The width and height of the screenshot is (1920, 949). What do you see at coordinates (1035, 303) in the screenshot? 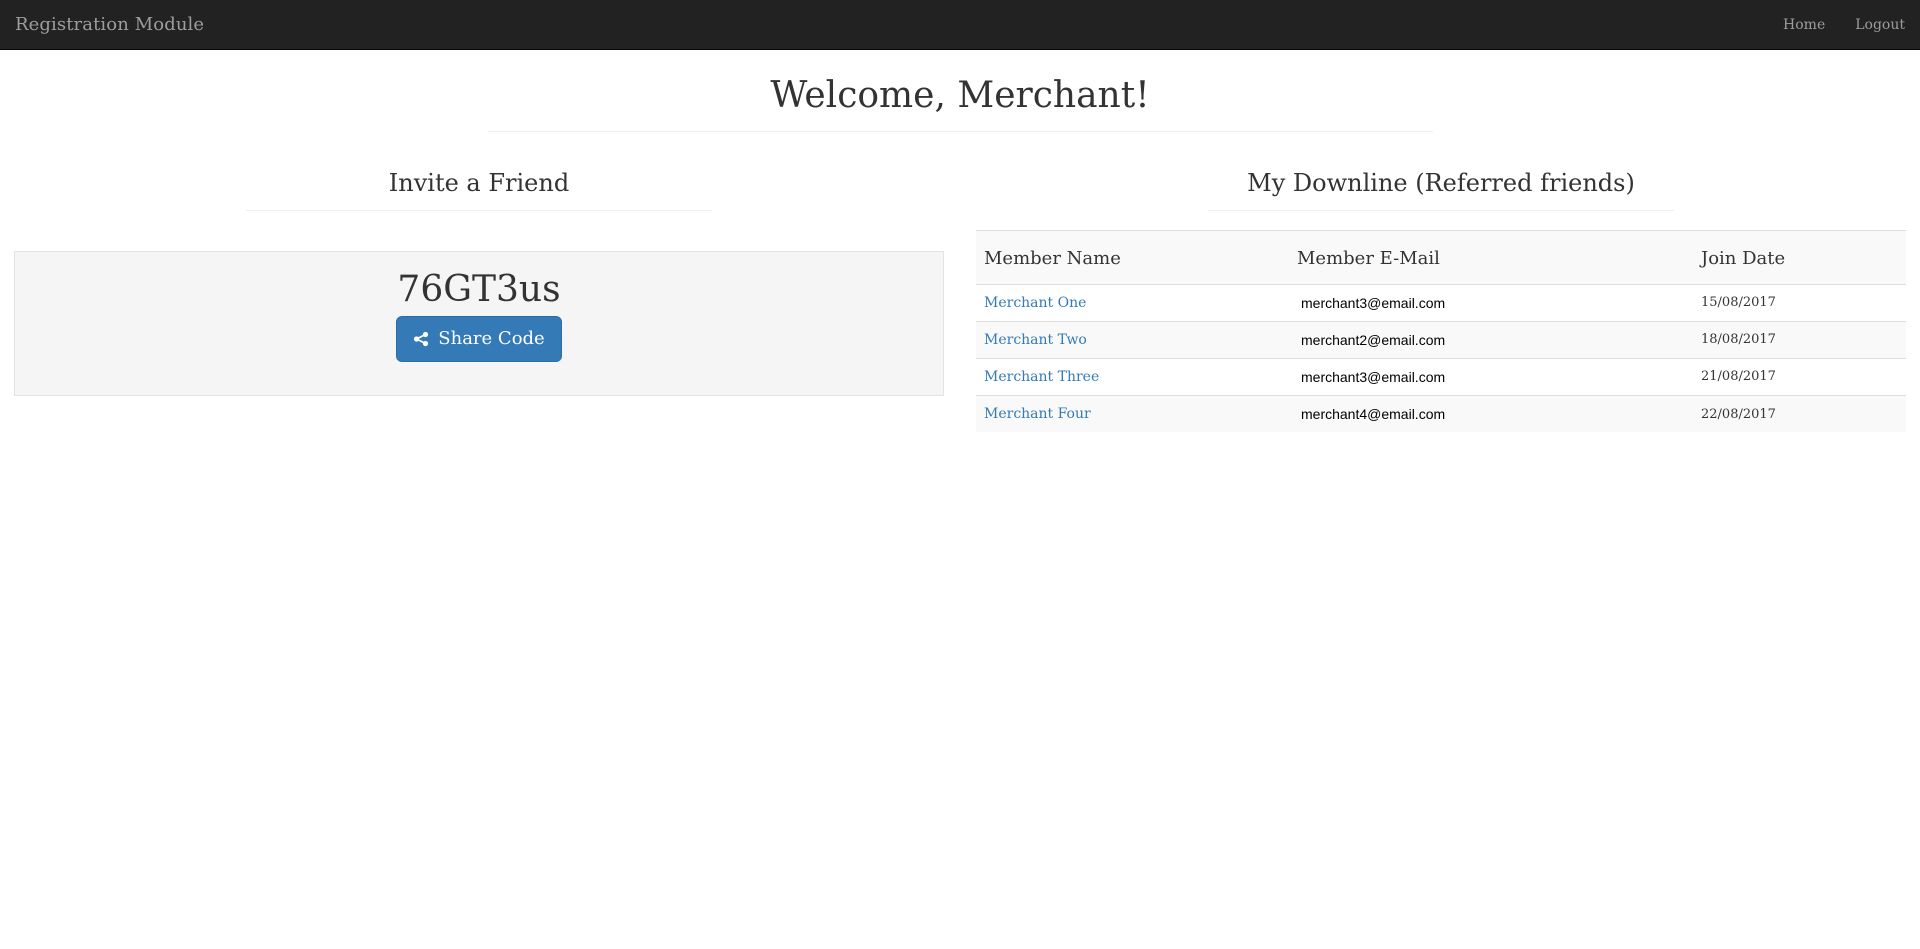
I see `member-name-link: Merchant One` at bounding box center [1035, 303].